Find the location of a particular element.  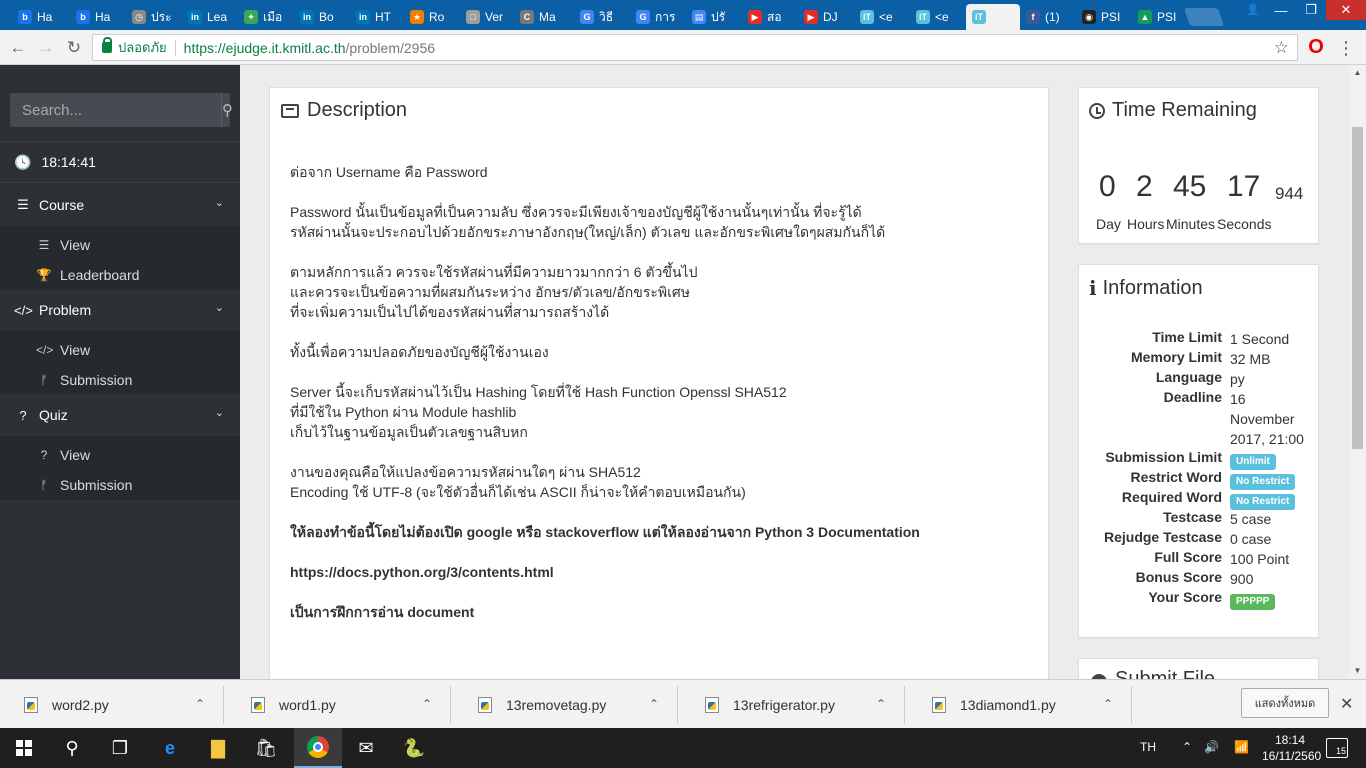

browser-tab: ▶ สอ is located at coordinates (769, 17).